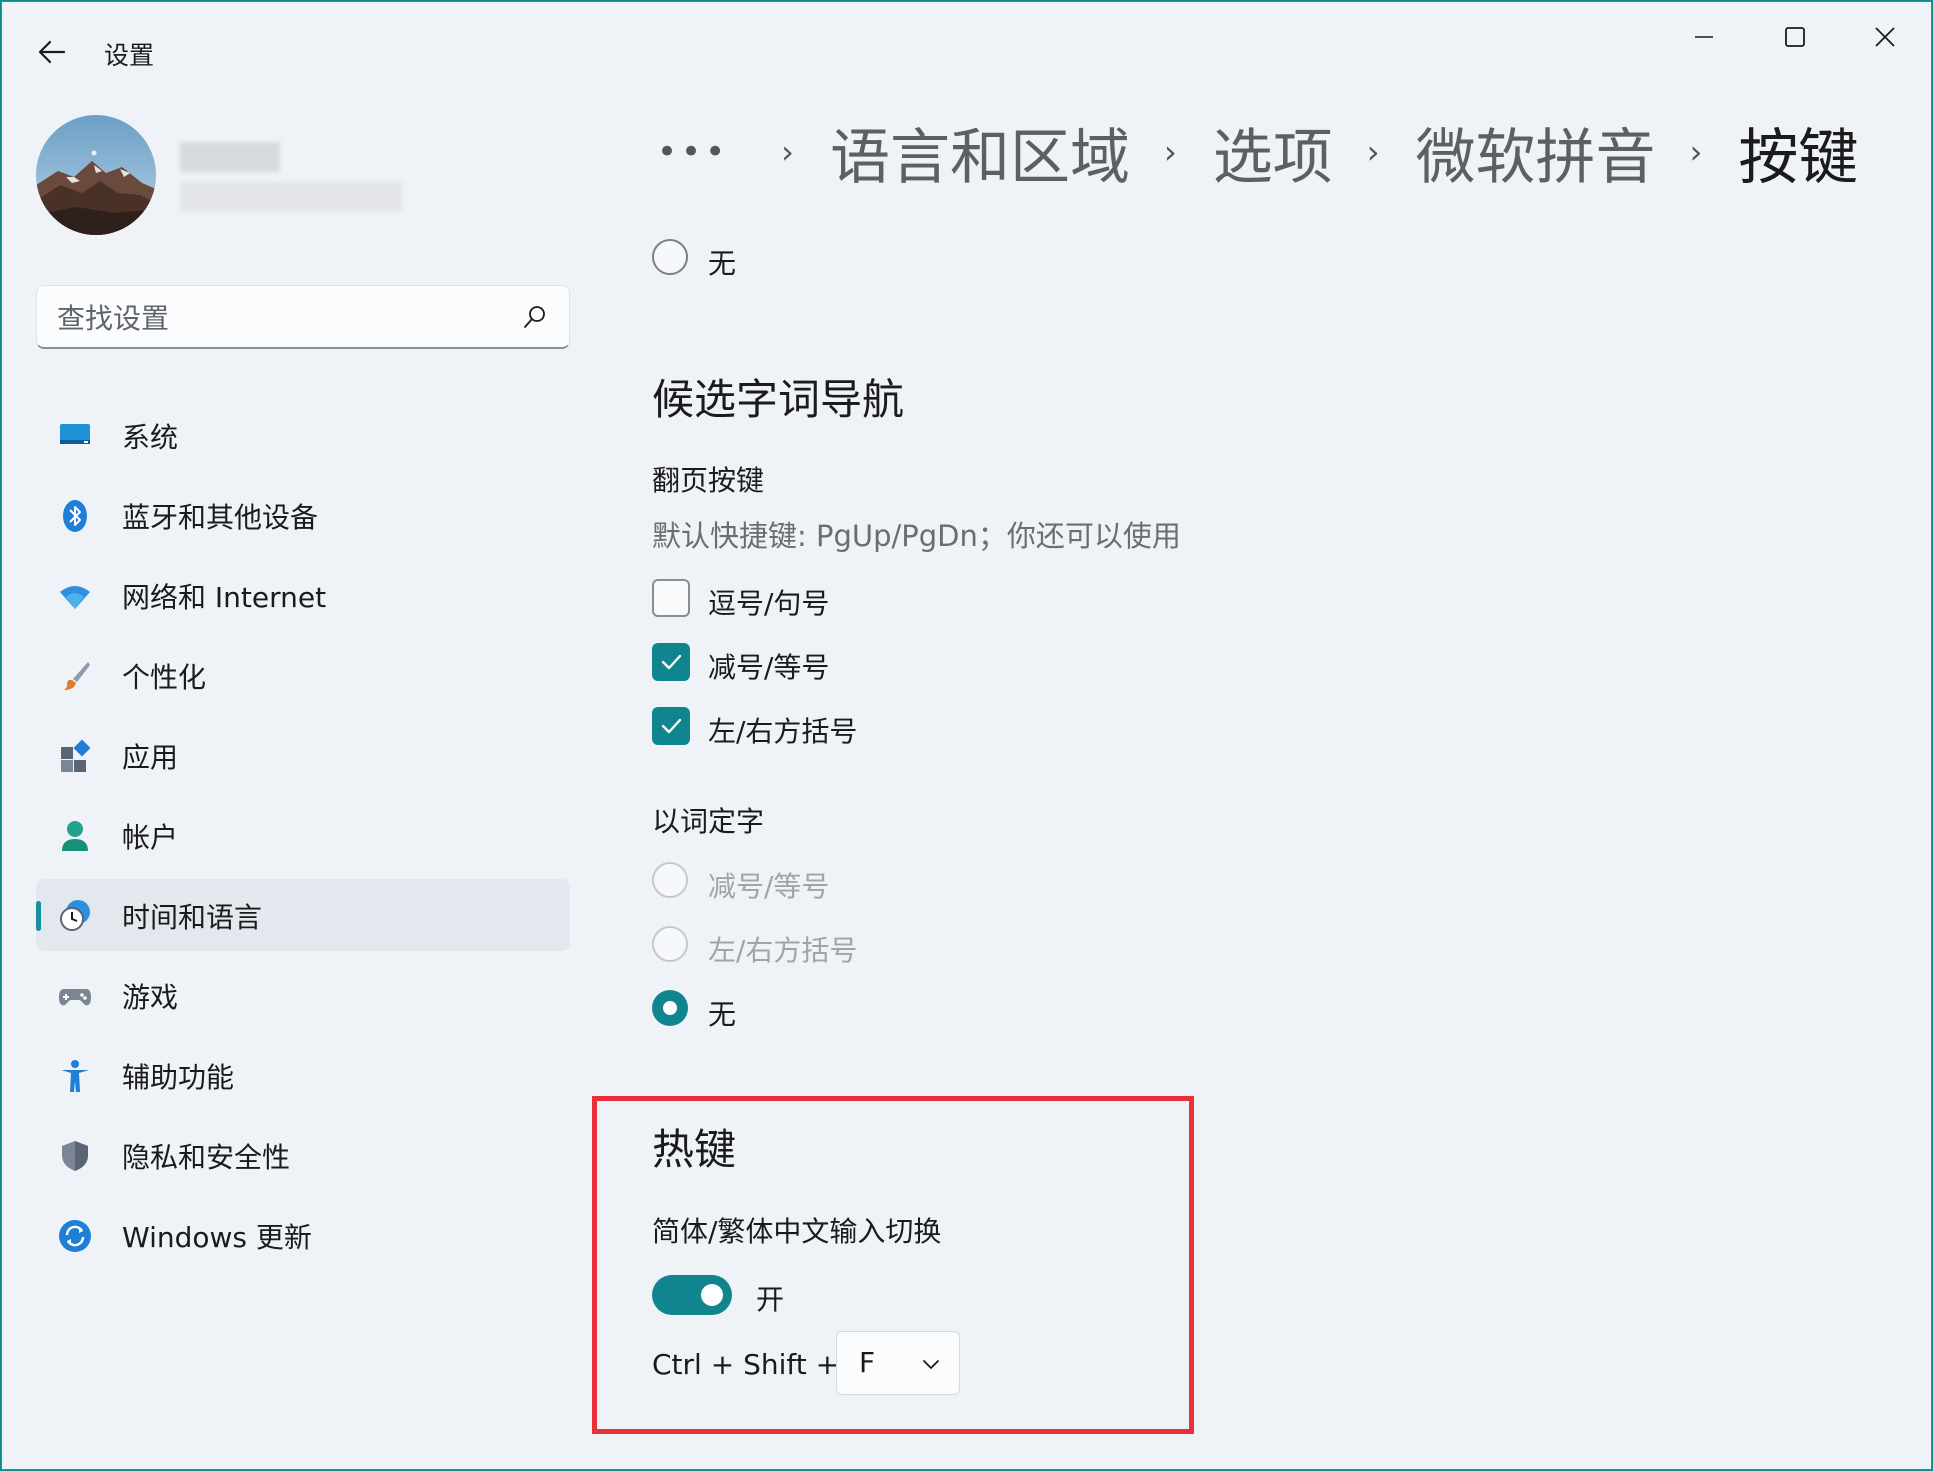  What do you see at coordinates (712, 1295) in the screenshot?
I see `toggle-knob` at bounding box center [712, 1295].